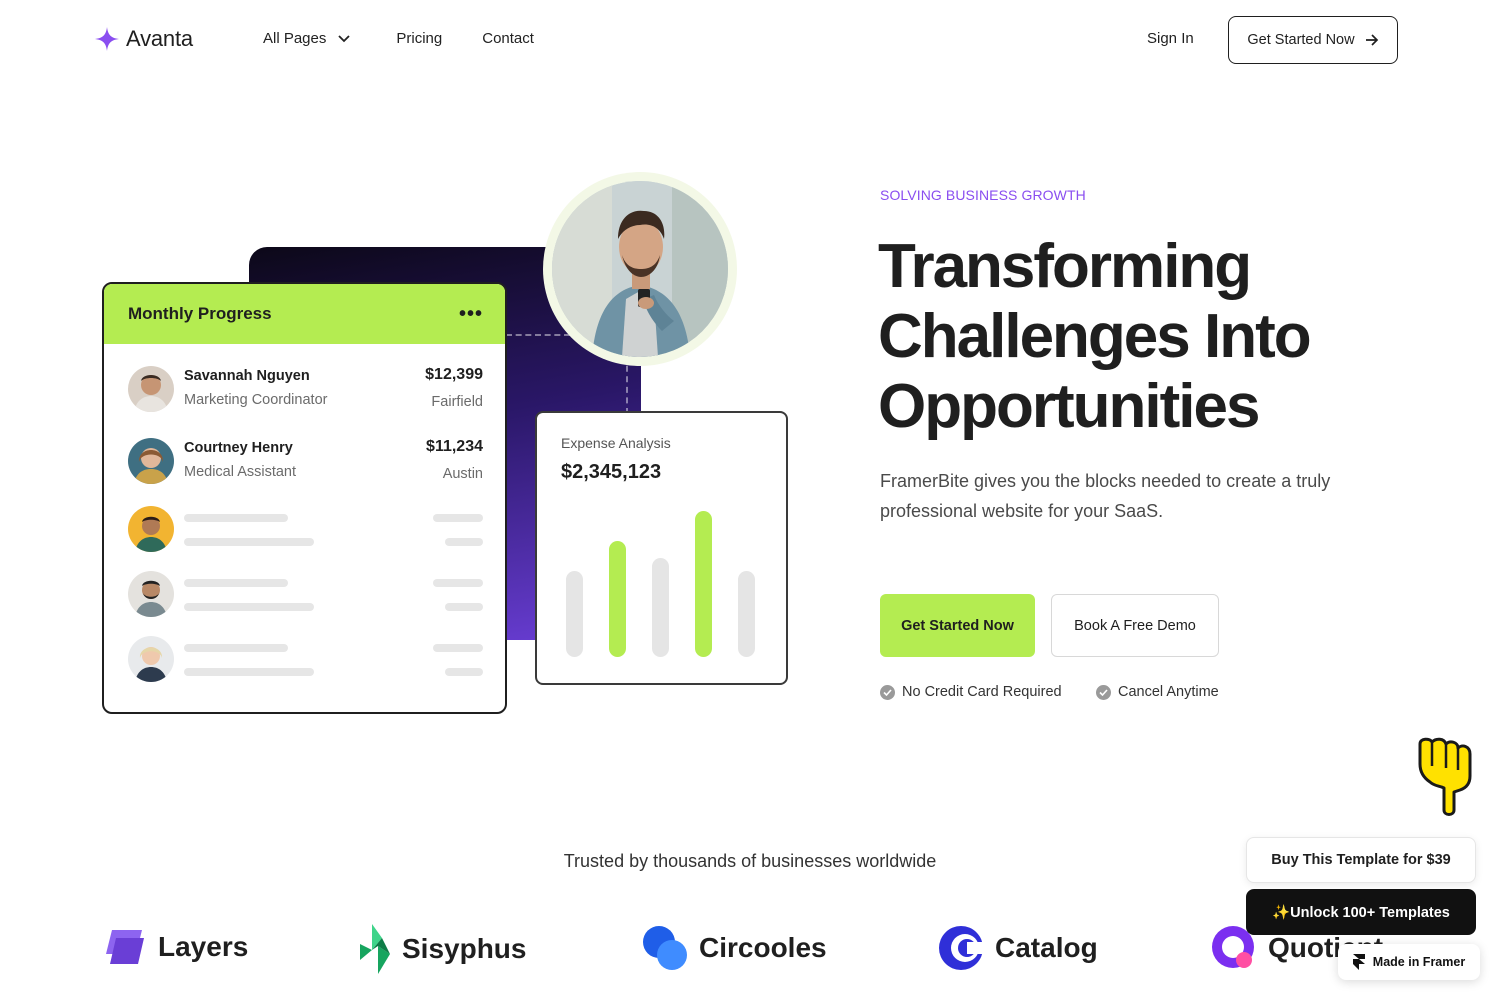 This screenshot has width=1500, height=1000. Describe the element at coordinates (203, 946) in the screenshot. I see `logo-name: Layers` at that location.